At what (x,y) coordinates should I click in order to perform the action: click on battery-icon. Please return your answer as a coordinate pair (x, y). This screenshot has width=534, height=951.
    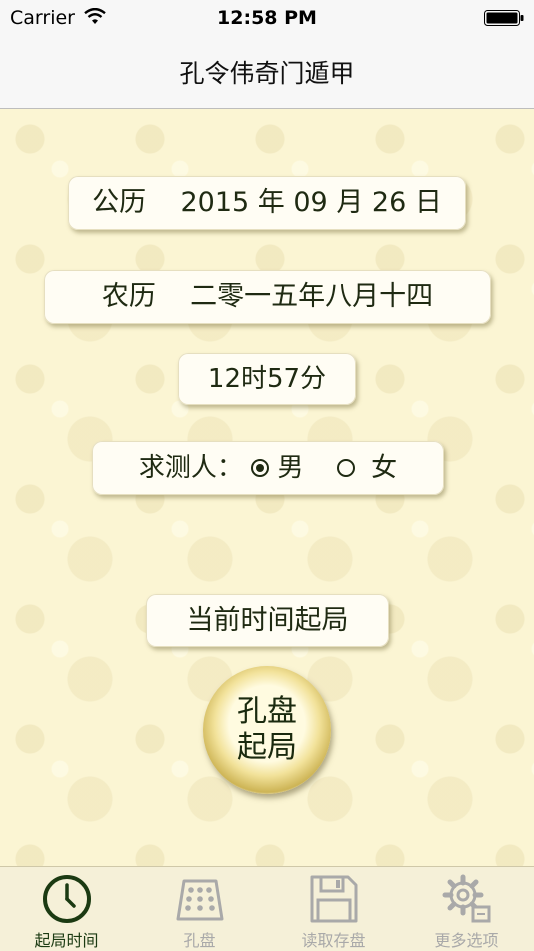
    Looking at the image, I should click on (504, 18).